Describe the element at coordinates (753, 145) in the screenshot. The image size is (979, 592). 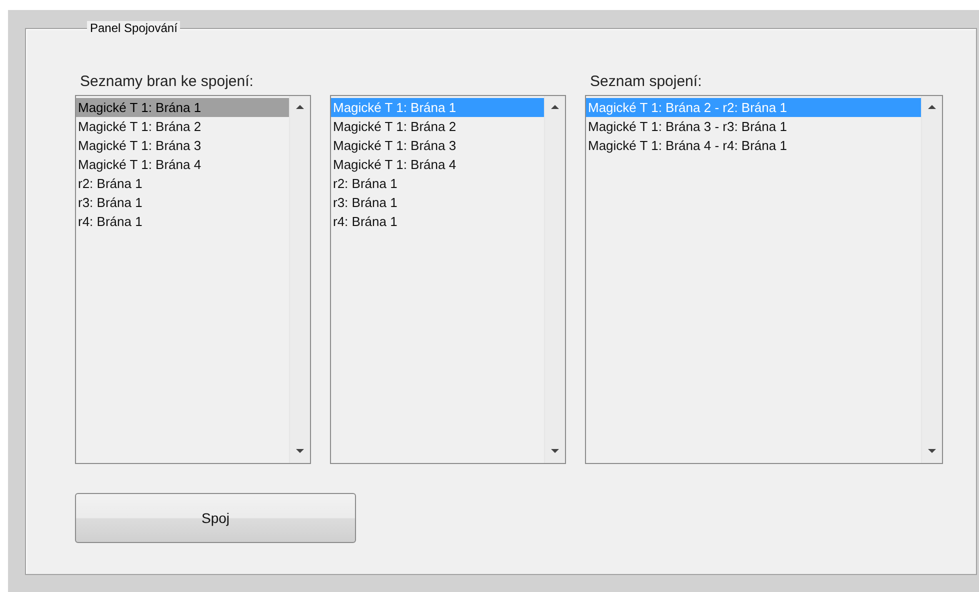
I see `list-item: Magické T 1: Brána 4 - r4: Brána 1` at that location.